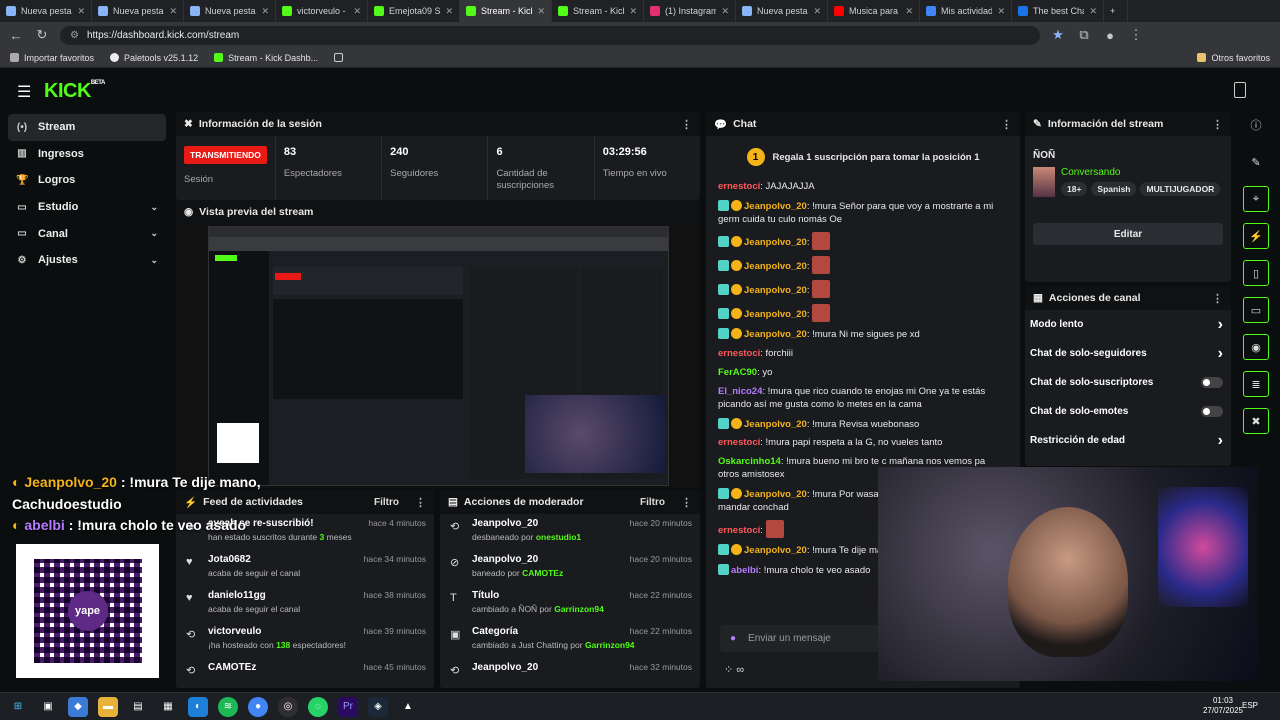 This screenshot has height=720, width=1280. What do you see at coordinates (1256, 347) in the screenshot?
I see `broadcast-icon: ◉` at bounding box center [1256, 347].